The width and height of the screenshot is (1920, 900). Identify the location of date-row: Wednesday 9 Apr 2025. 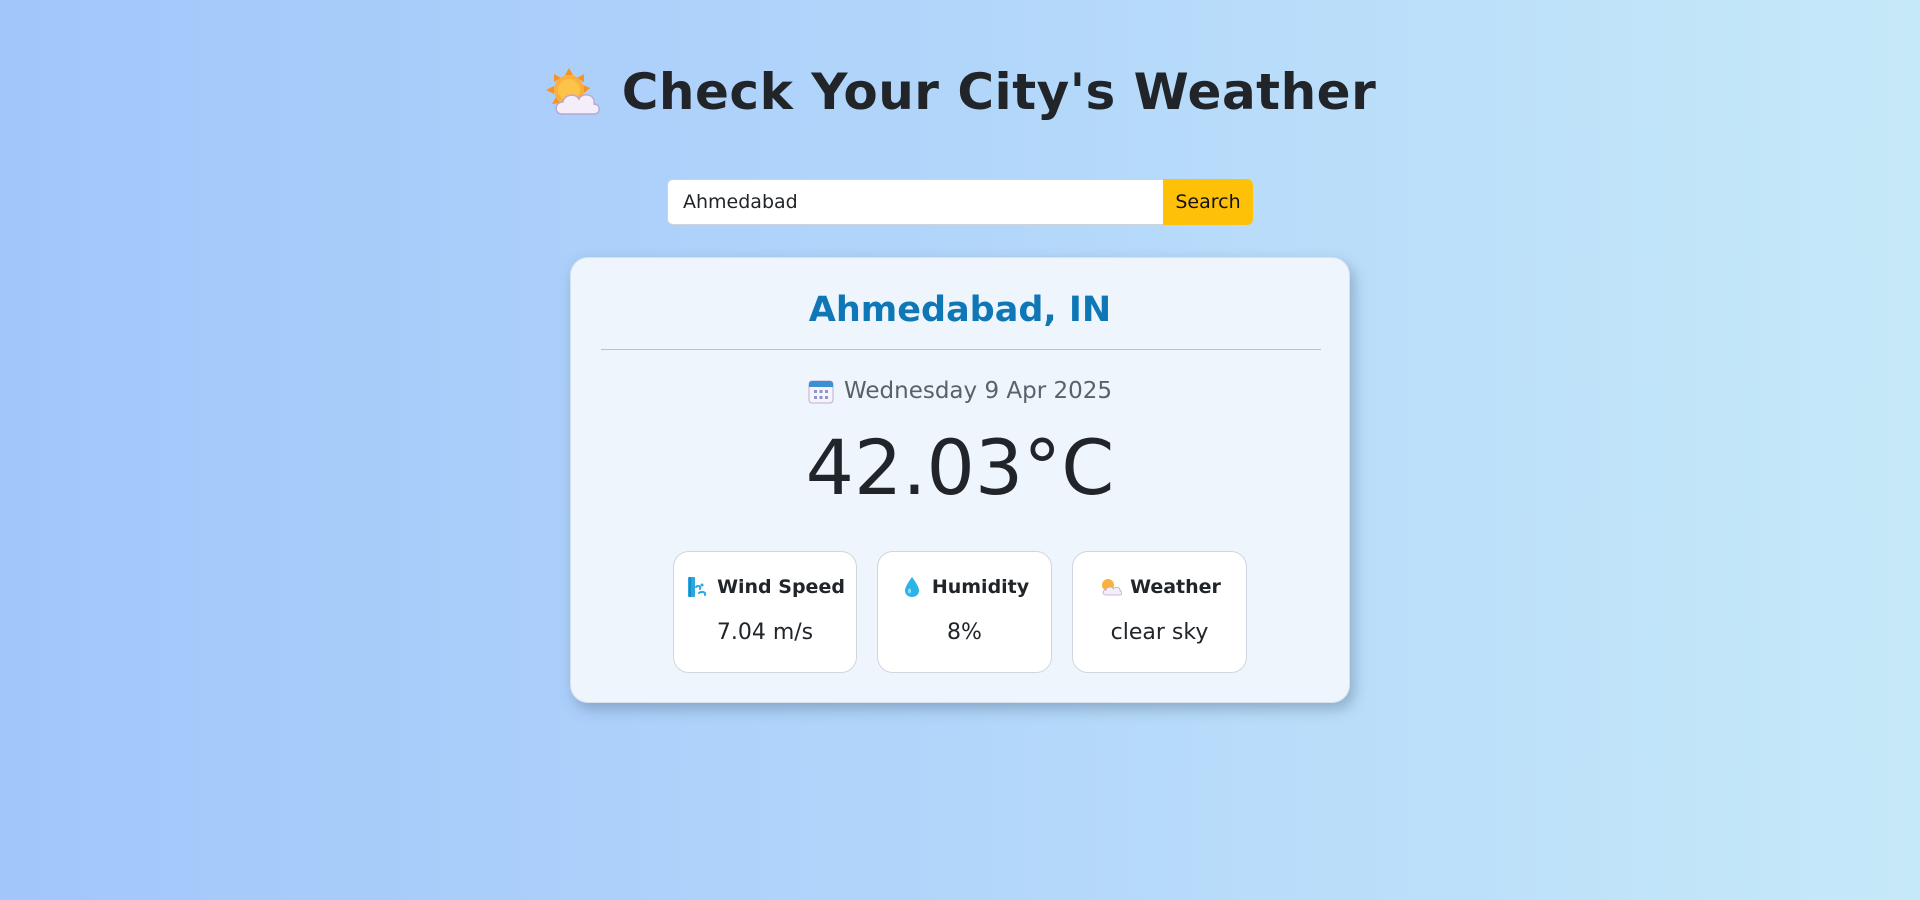
(960, 391).